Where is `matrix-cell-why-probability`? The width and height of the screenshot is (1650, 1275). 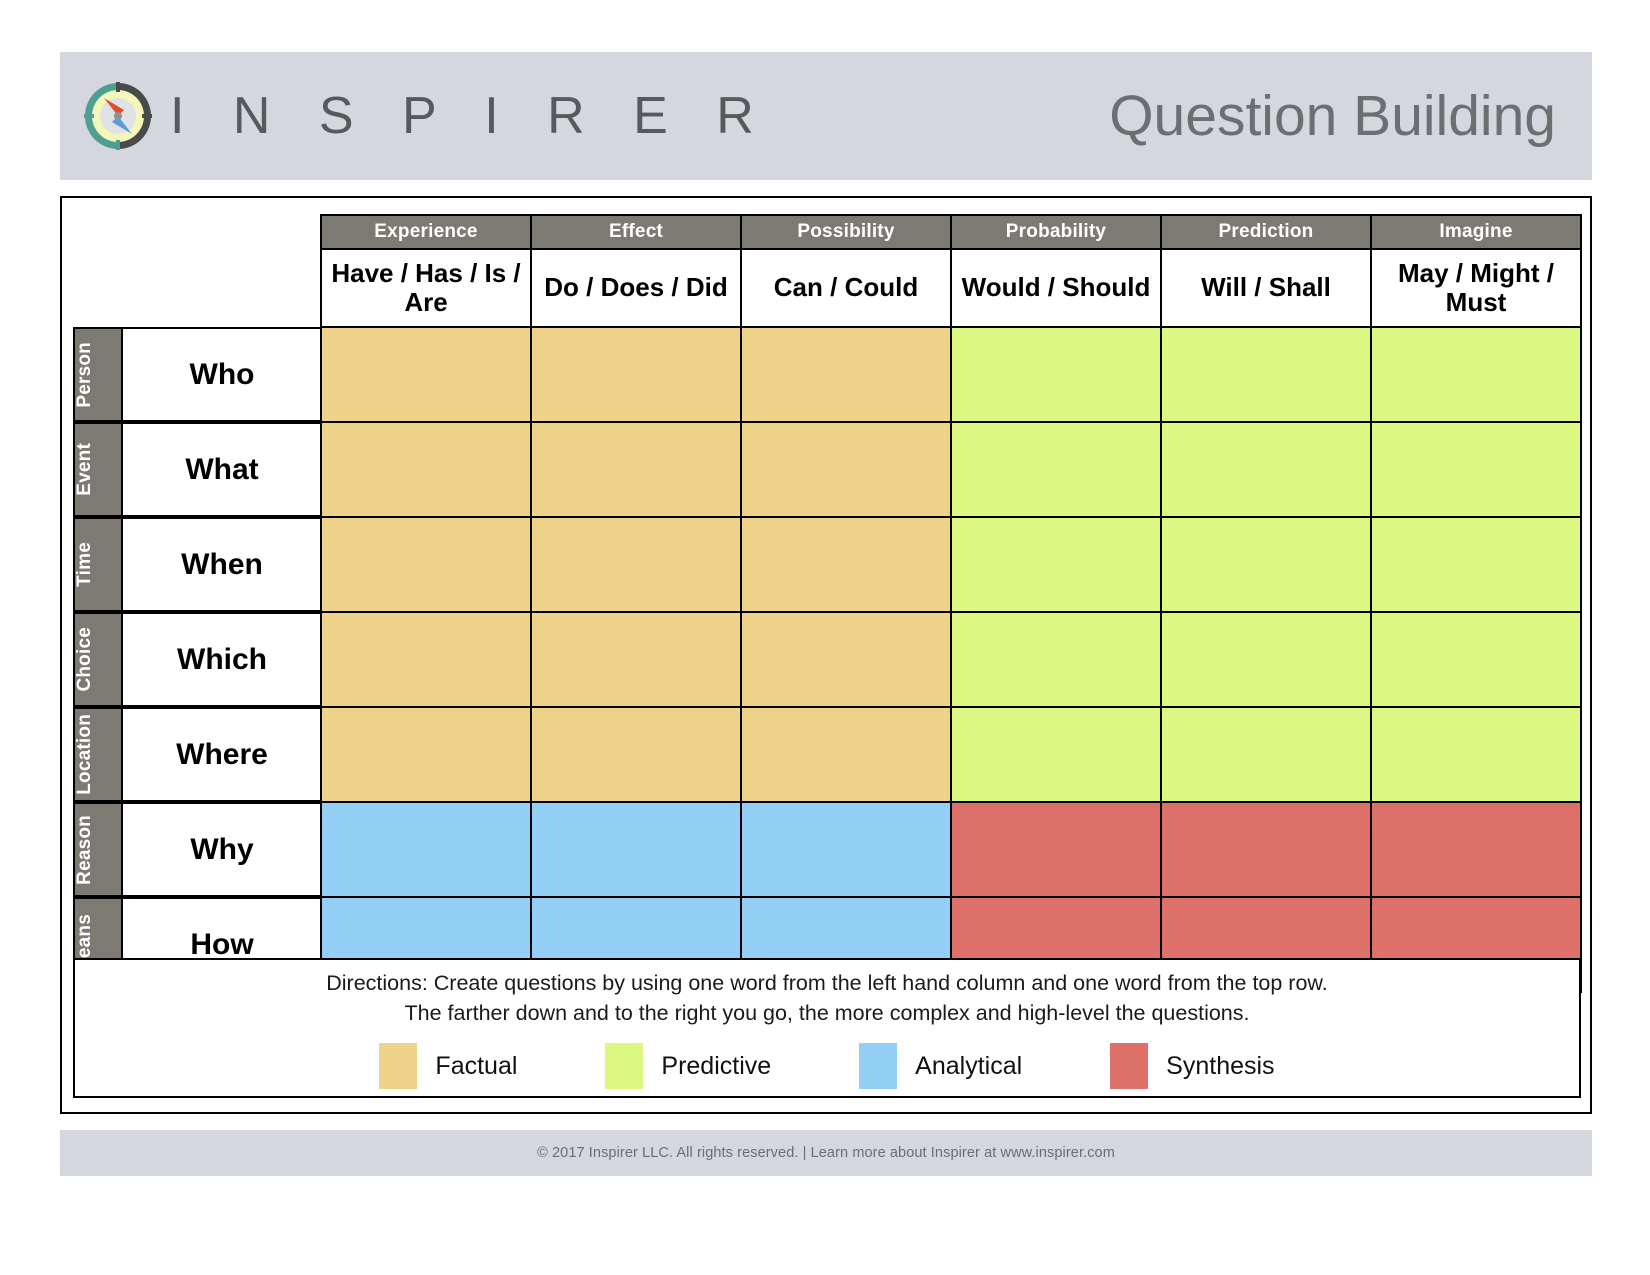
matrix-cell-why-probability is located at coordinates (1056, 849).